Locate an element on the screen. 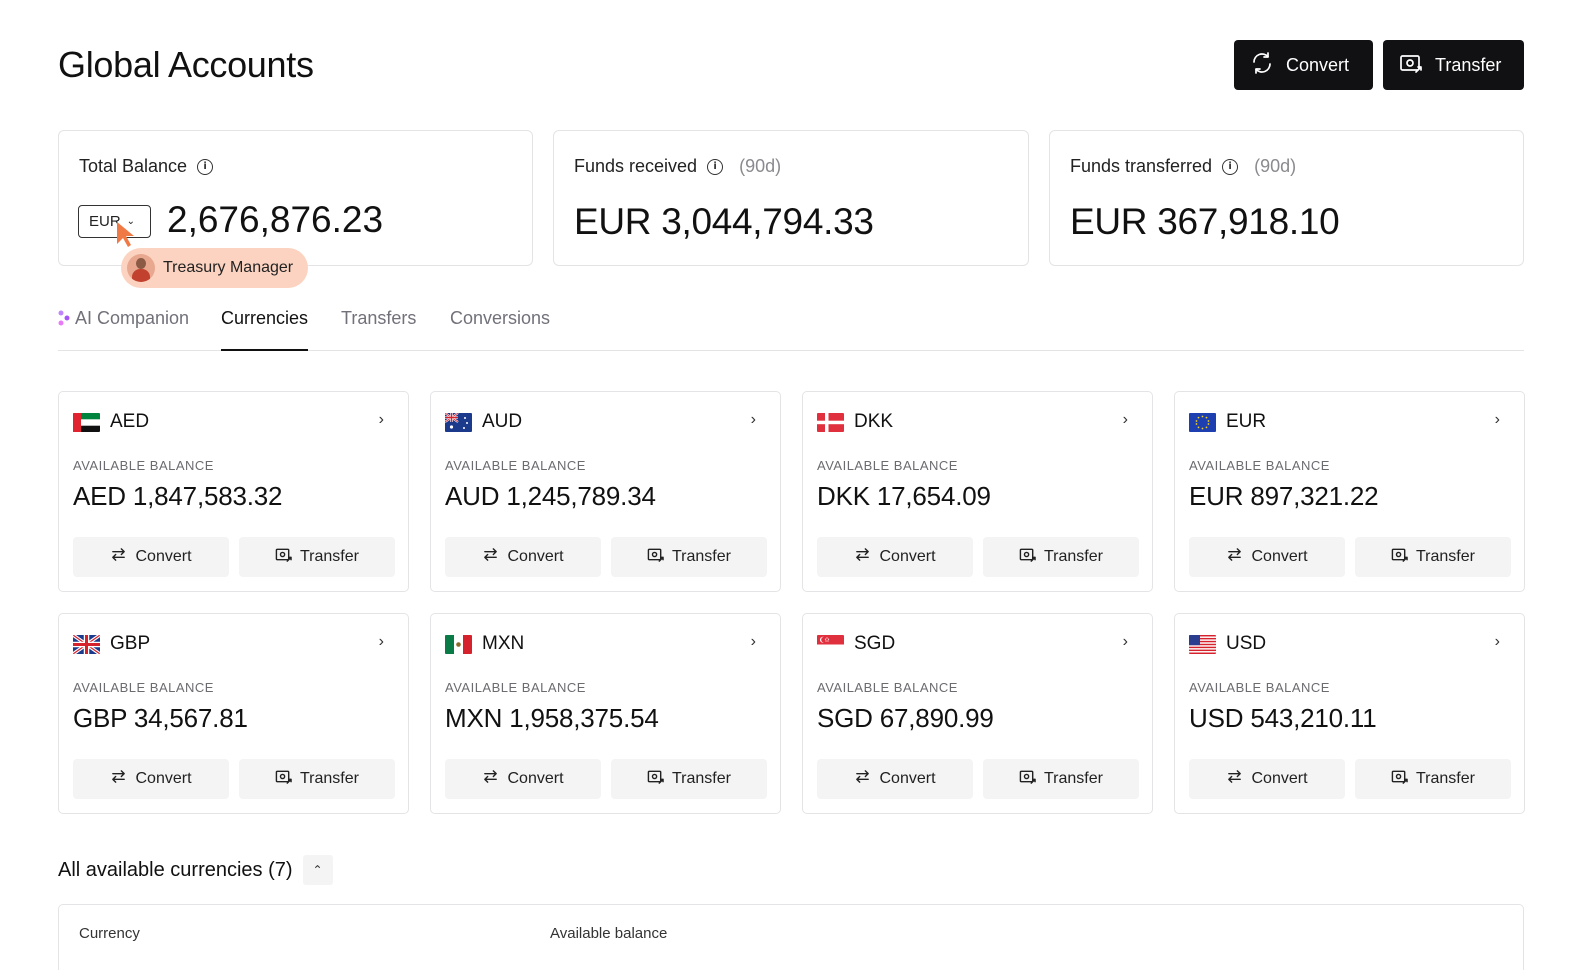 The width and height of the screenshot is (1596, 970). ae-flag-icon is located at coordinates (86, 422).